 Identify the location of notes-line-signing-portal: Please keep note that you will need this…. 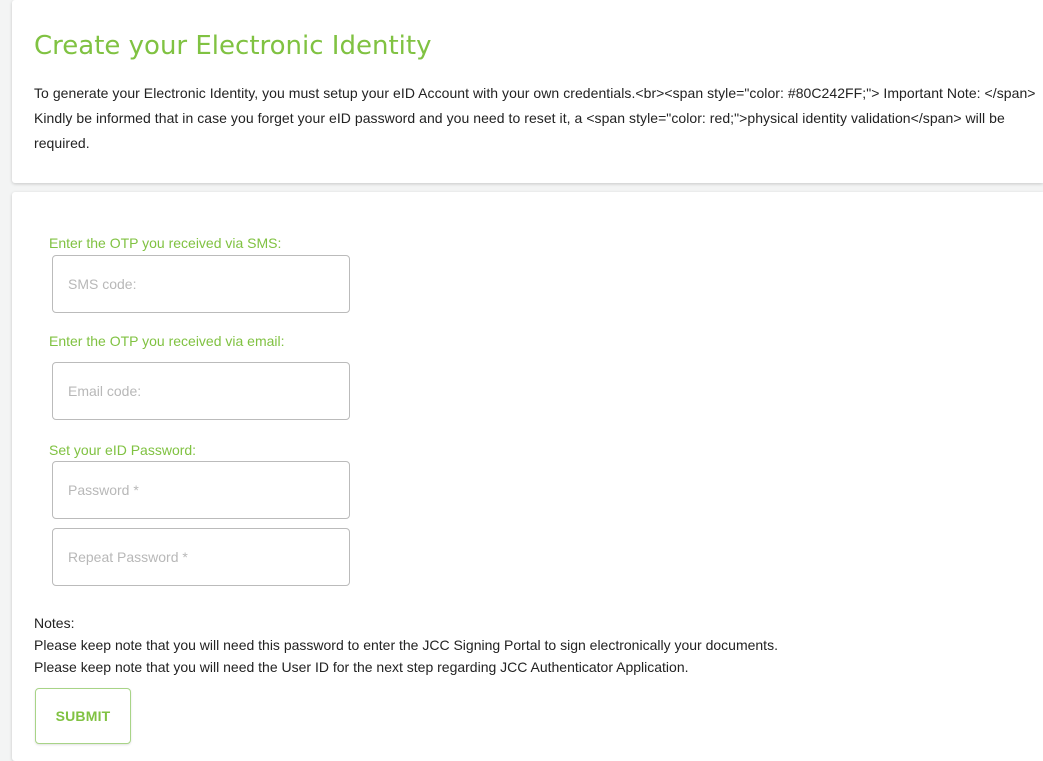
(406, 645).